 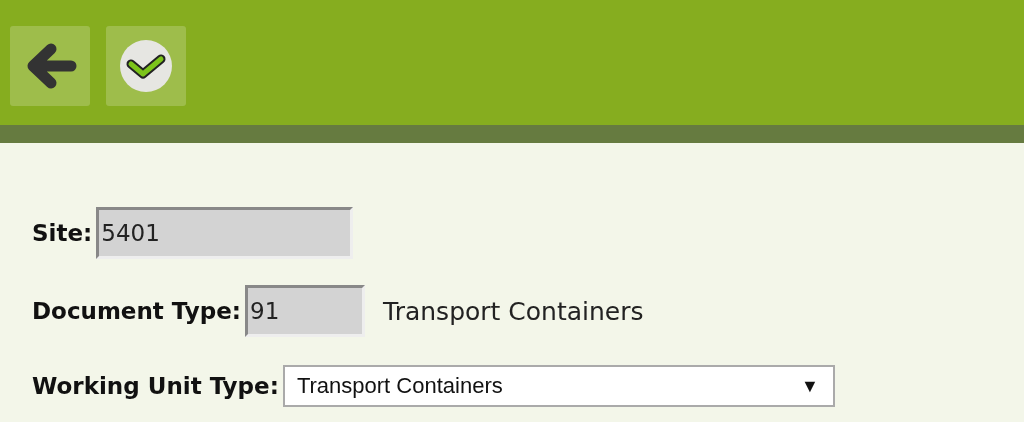 I want to click on checkmark-icon, so click(x=146, y=66).